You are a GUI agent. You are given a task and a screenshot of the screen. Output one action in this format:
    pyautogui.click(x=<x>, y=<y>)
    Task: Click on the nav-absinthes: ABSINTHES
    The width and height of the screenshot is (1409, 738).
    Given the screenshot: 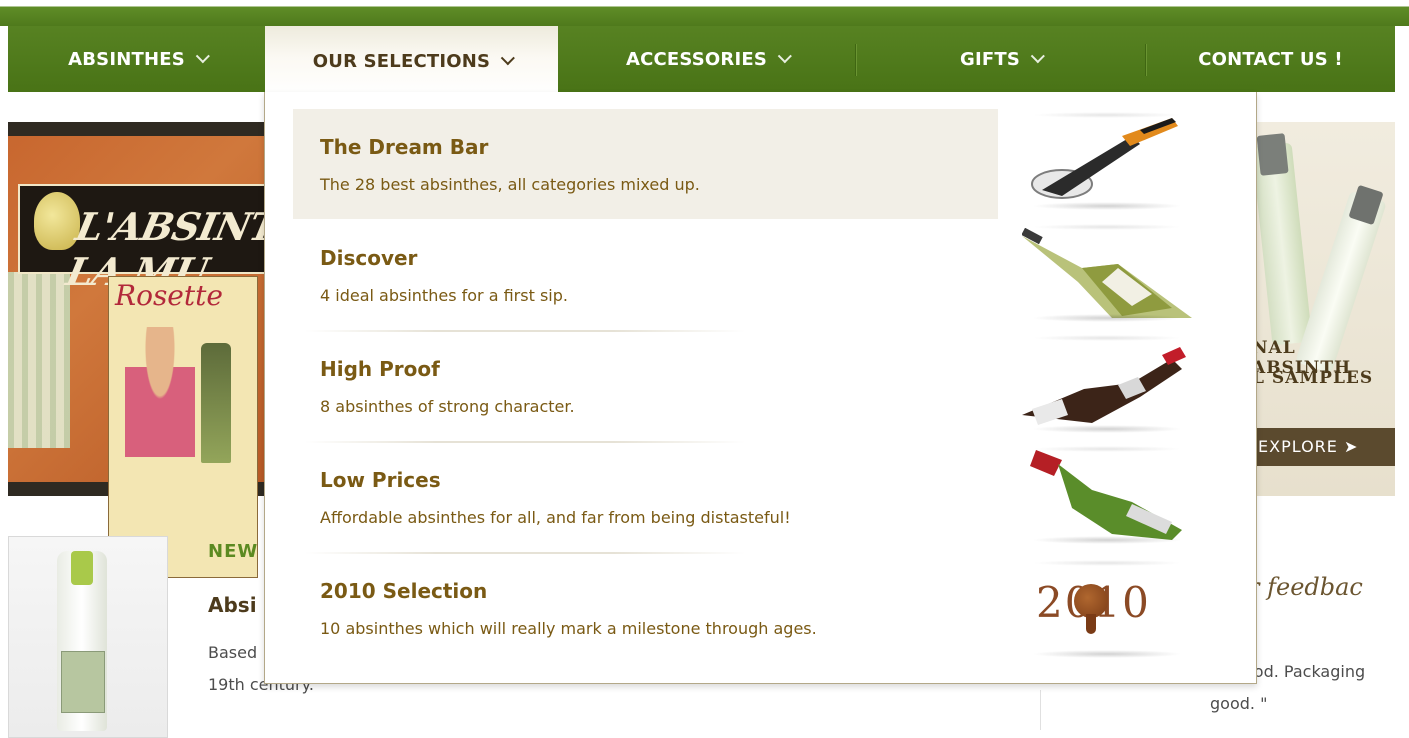 What is the action you would take?
    pyautogui.click(x=136, y=59)
    